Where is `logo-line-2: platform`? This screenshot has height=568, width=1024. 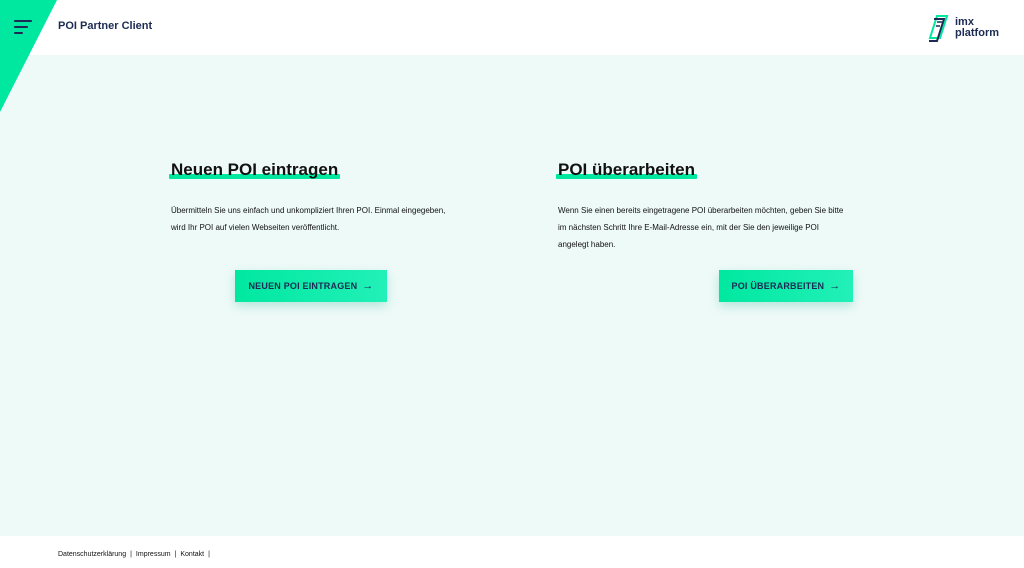
logo-line-2: platform is located at coordinates (977, 33).